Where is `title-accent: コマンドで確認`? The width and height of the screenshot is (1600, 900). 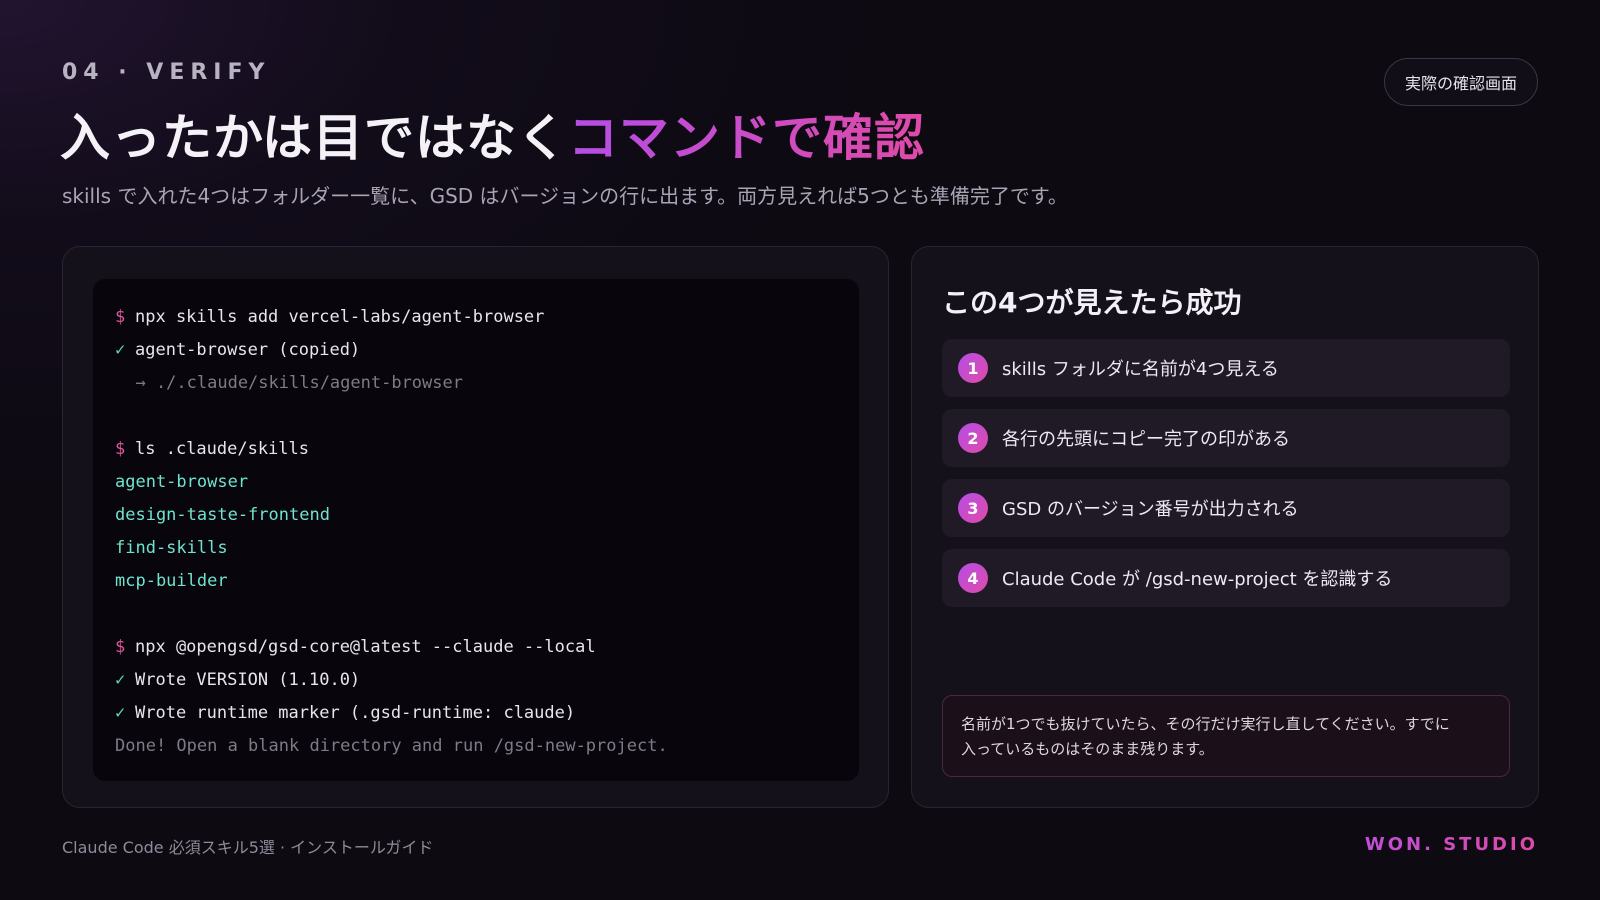
title-accent: コマンドで確認 is located at coordinates (746, 138).